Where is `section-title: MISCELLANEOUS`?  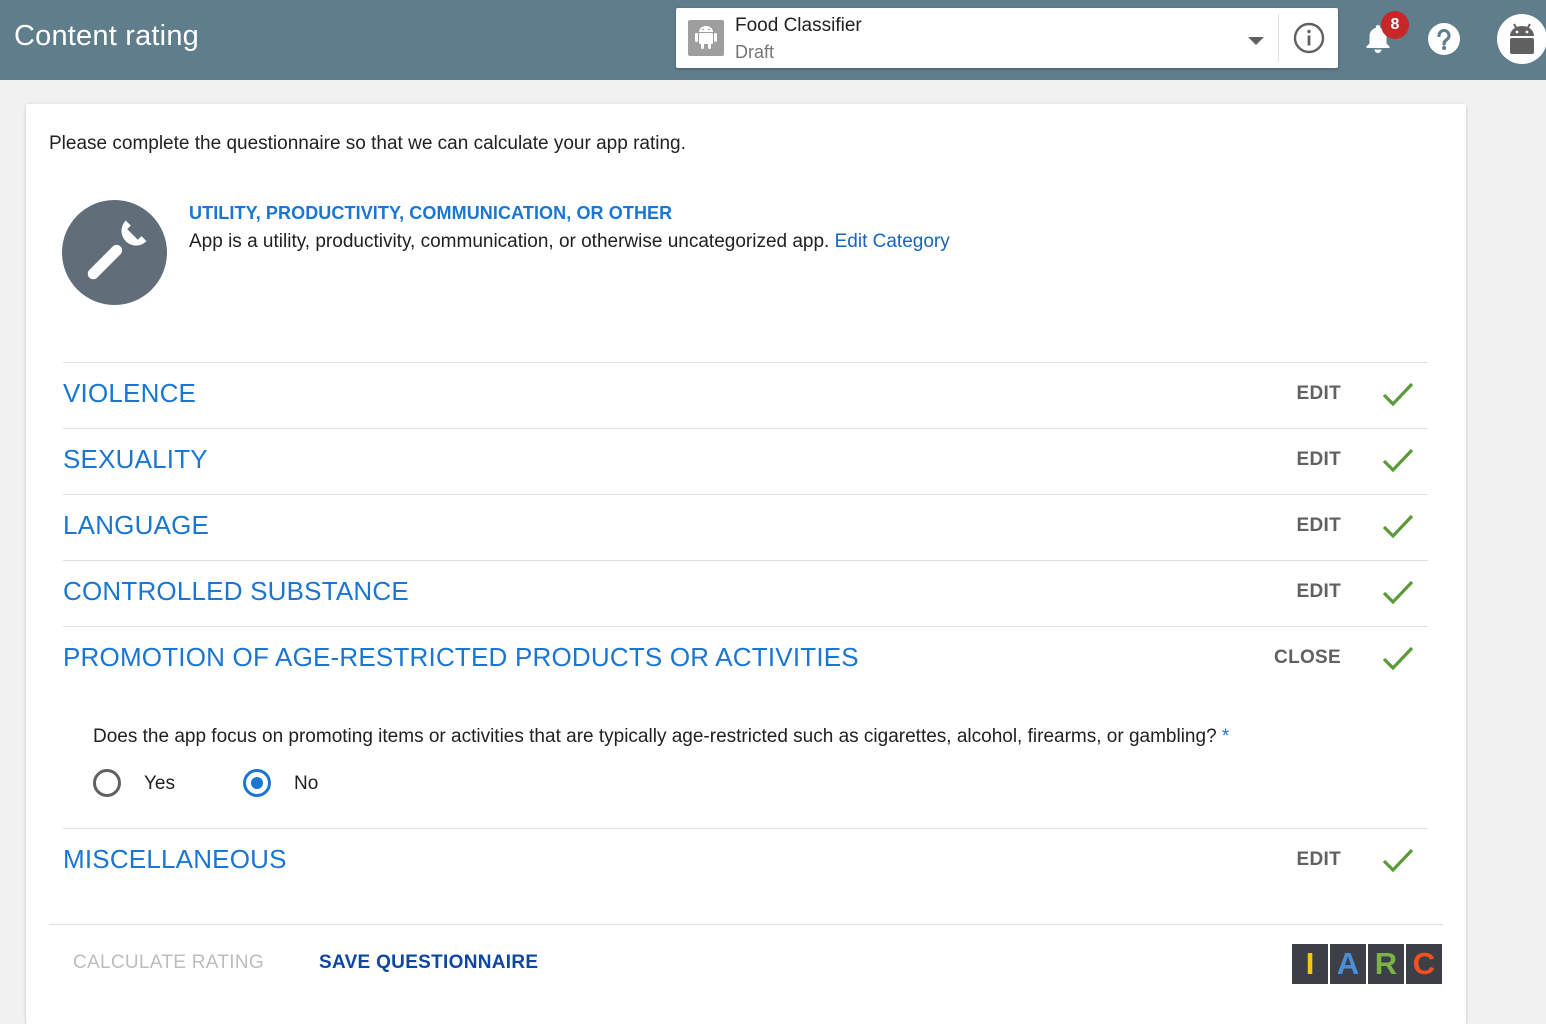 section-title: MISCELLANEOUS is located at coordinates (175, 859).